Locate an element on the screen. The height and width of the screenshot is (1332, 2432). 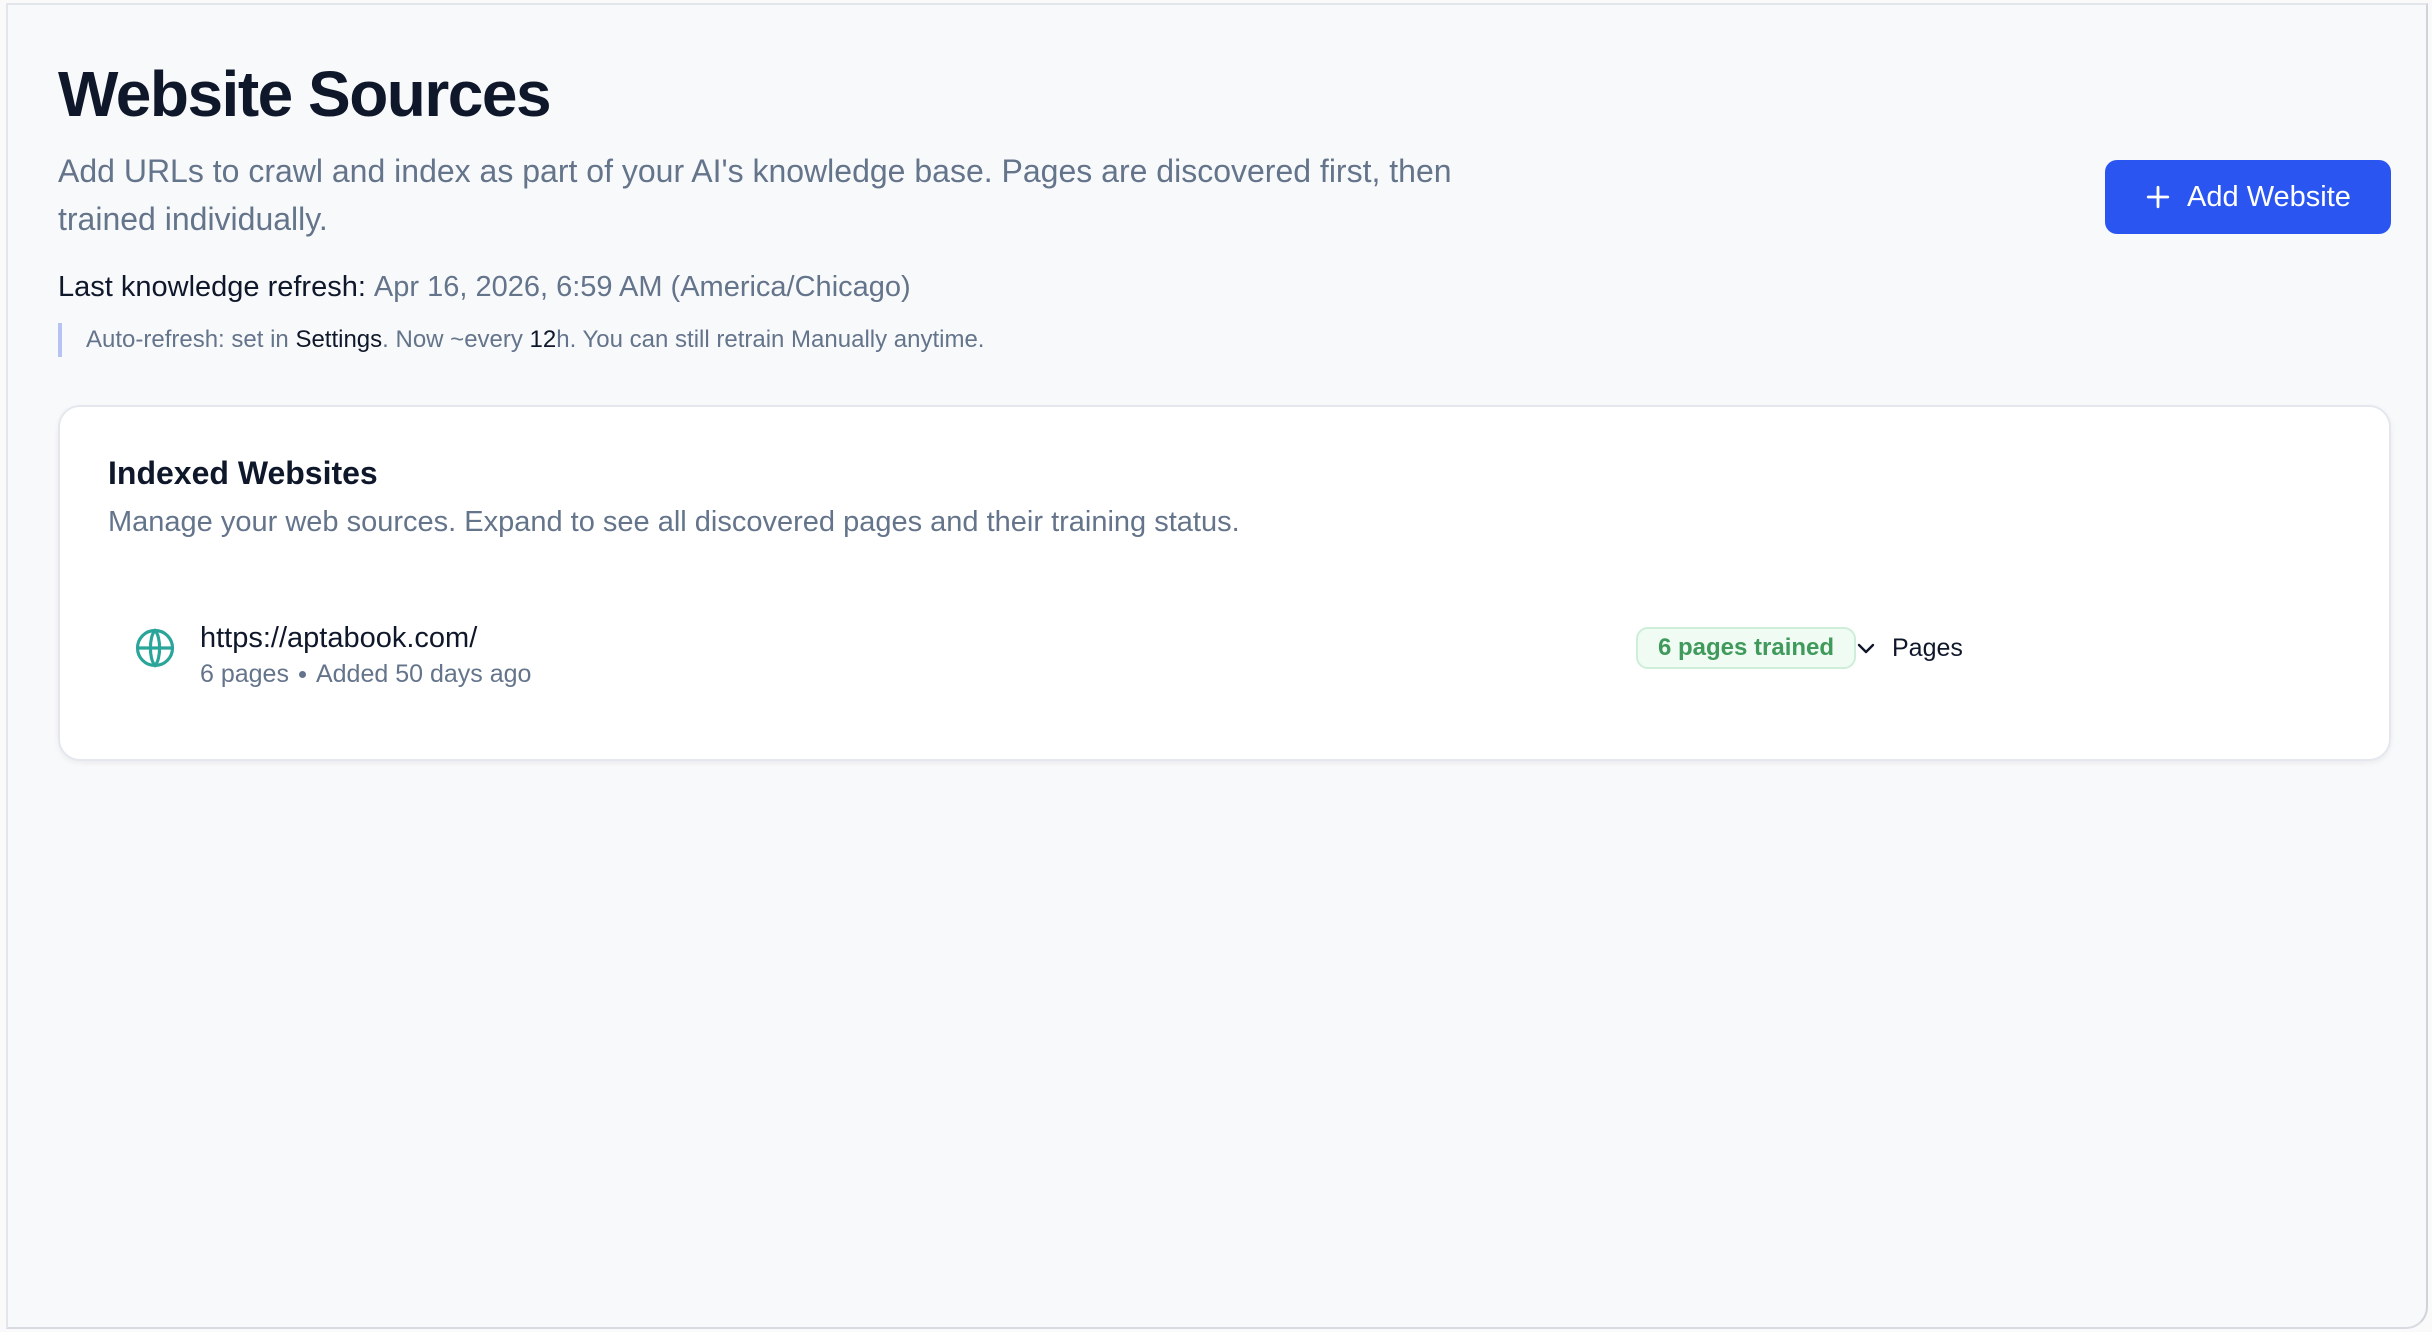
page-title: Website Sources is located at coordinates (305, 94).